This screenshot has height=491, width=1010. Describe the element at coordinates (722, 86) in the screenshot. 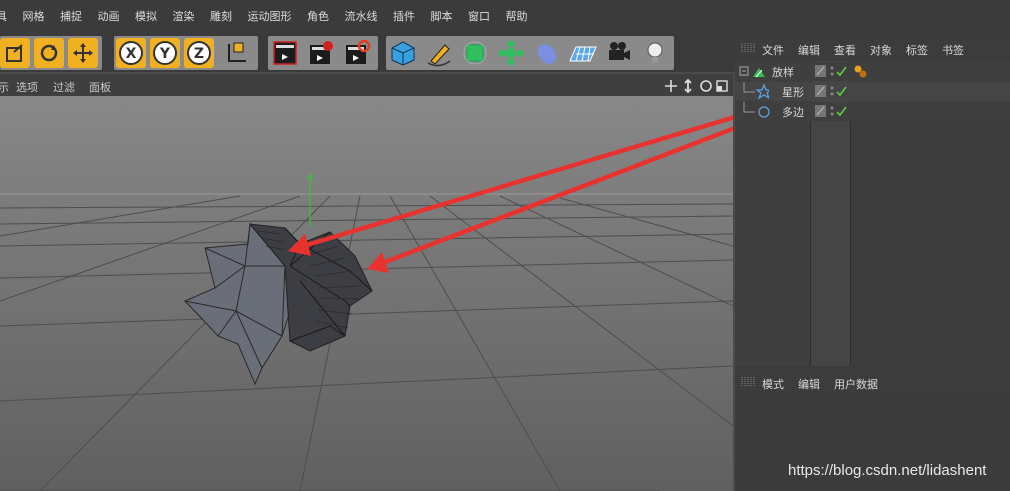

I see `maximize-view-icon` at that location.